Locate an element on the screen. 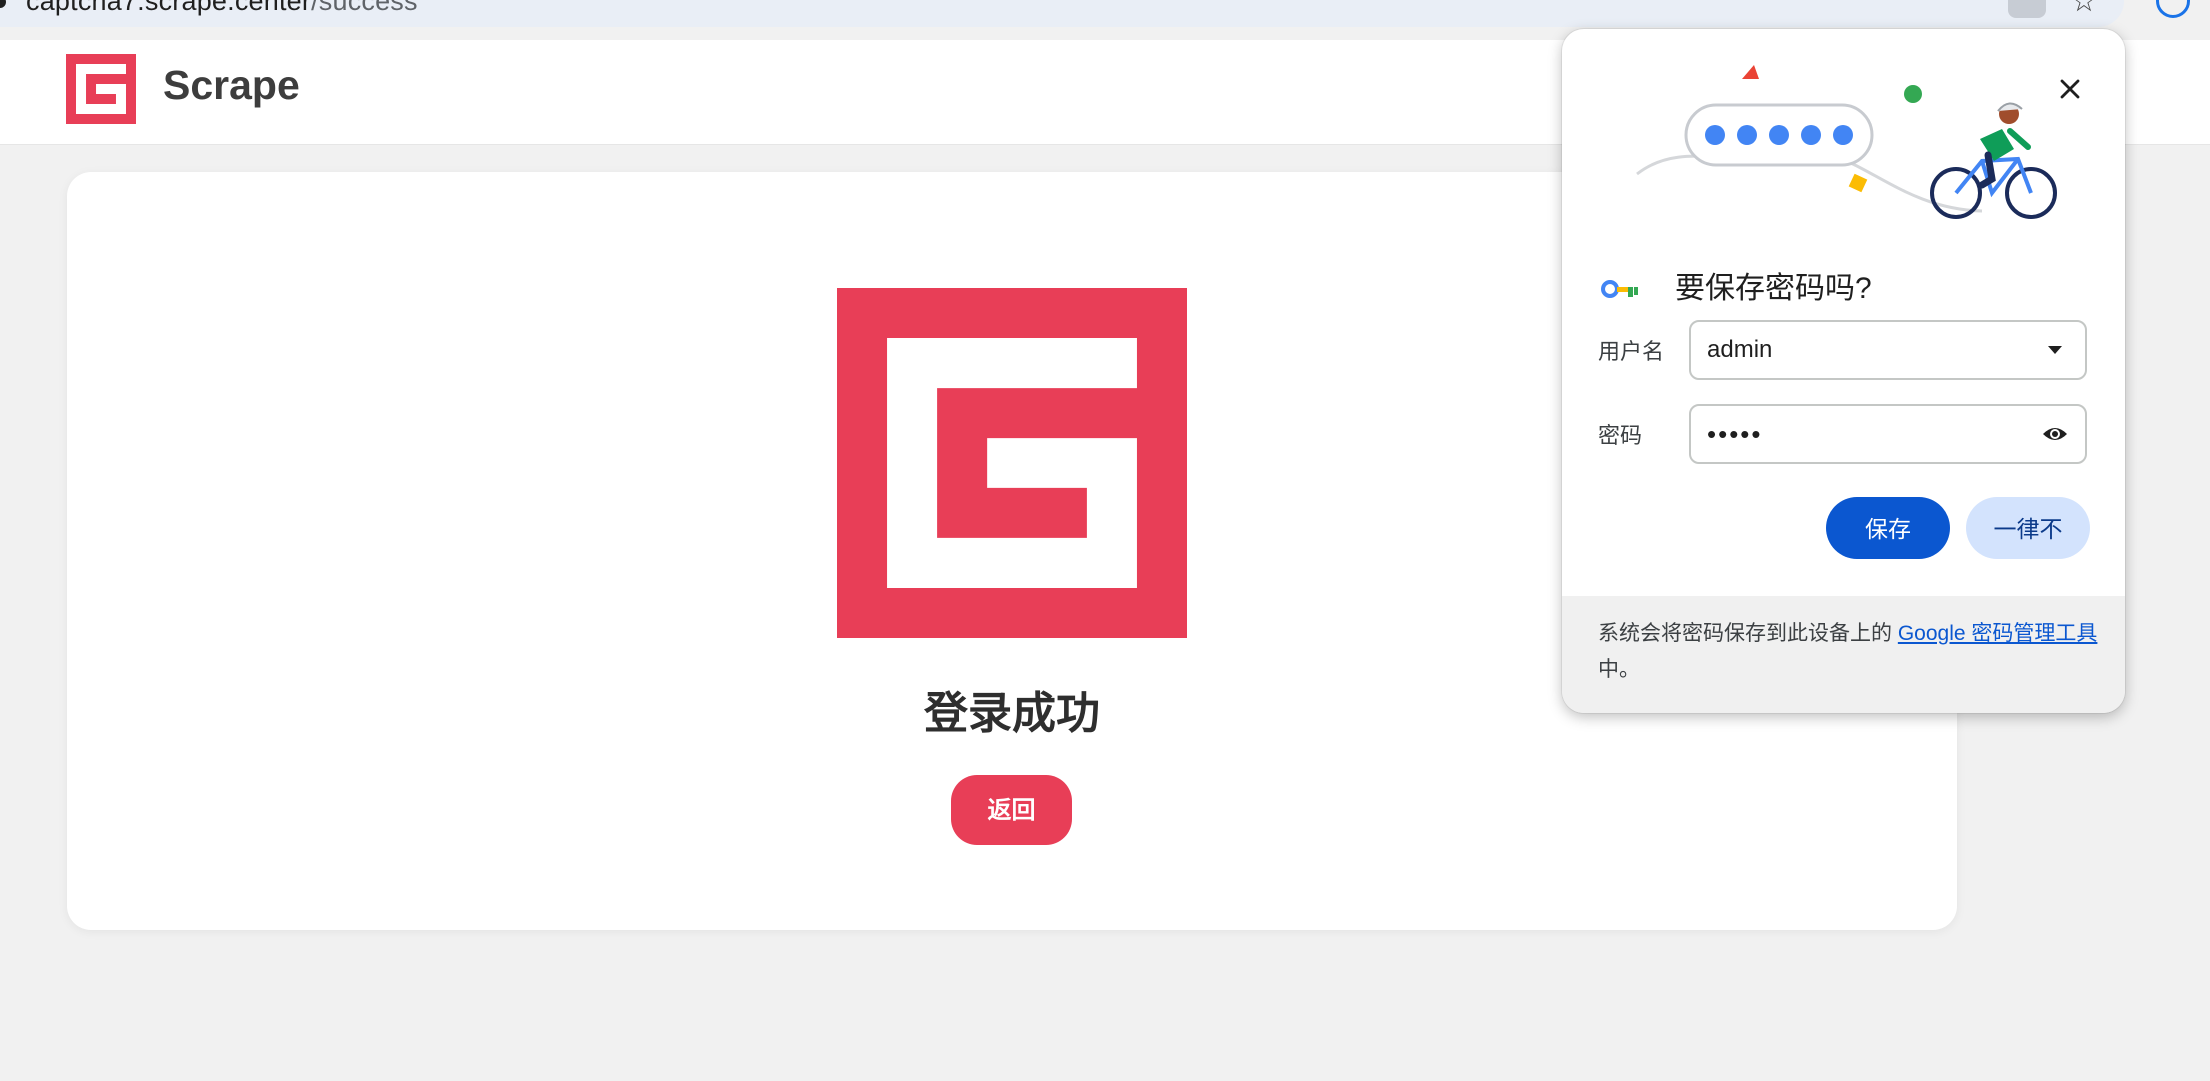  url-text: captcha7.scrape.center/success is located at coordinates (222, 8).